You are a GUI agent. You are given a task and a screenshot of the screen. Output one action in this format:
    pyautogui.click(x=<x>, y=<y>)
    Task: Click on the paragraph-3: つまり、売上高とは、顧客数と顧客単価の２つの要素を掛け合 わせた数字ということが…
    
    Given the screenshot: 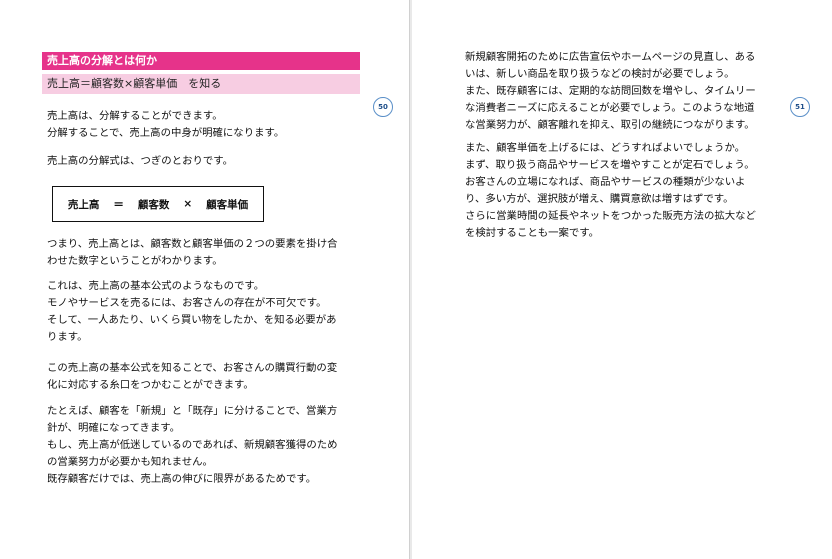 What is the action you would take?
    pyautogui.click(x=192, y=252)
    